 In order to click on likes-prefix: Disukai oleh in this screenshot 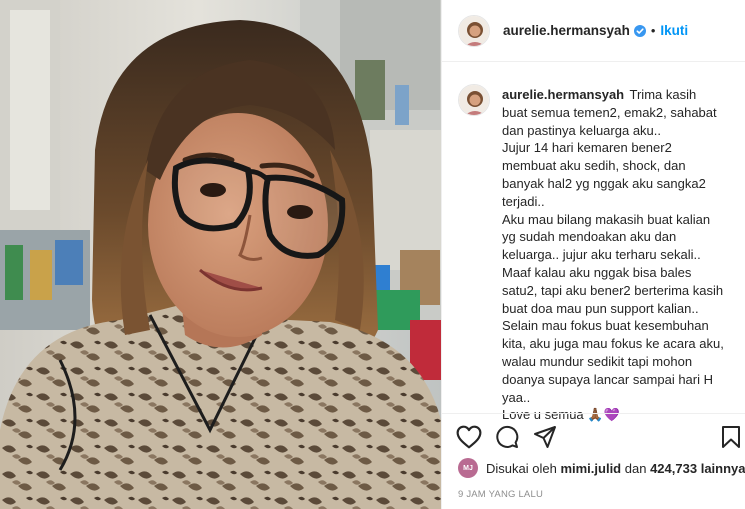, I will do `click(521, 468)`.